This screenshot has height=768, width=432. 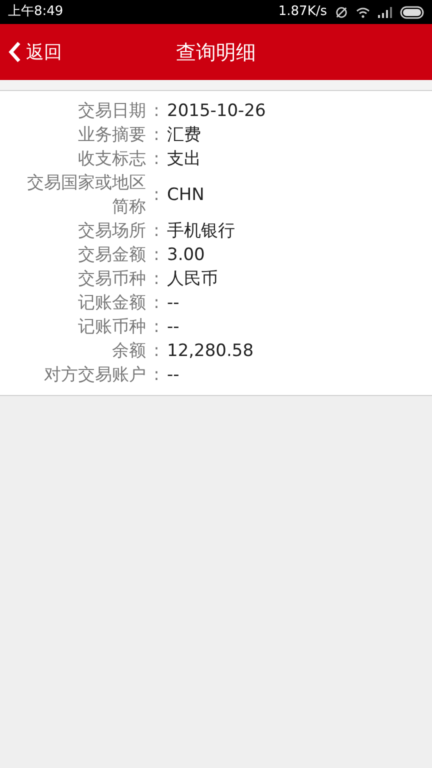 What do you see at coordinates (363, 12) in the screenshot?
I see `wifi-icon` at bounding box center [363, 12].